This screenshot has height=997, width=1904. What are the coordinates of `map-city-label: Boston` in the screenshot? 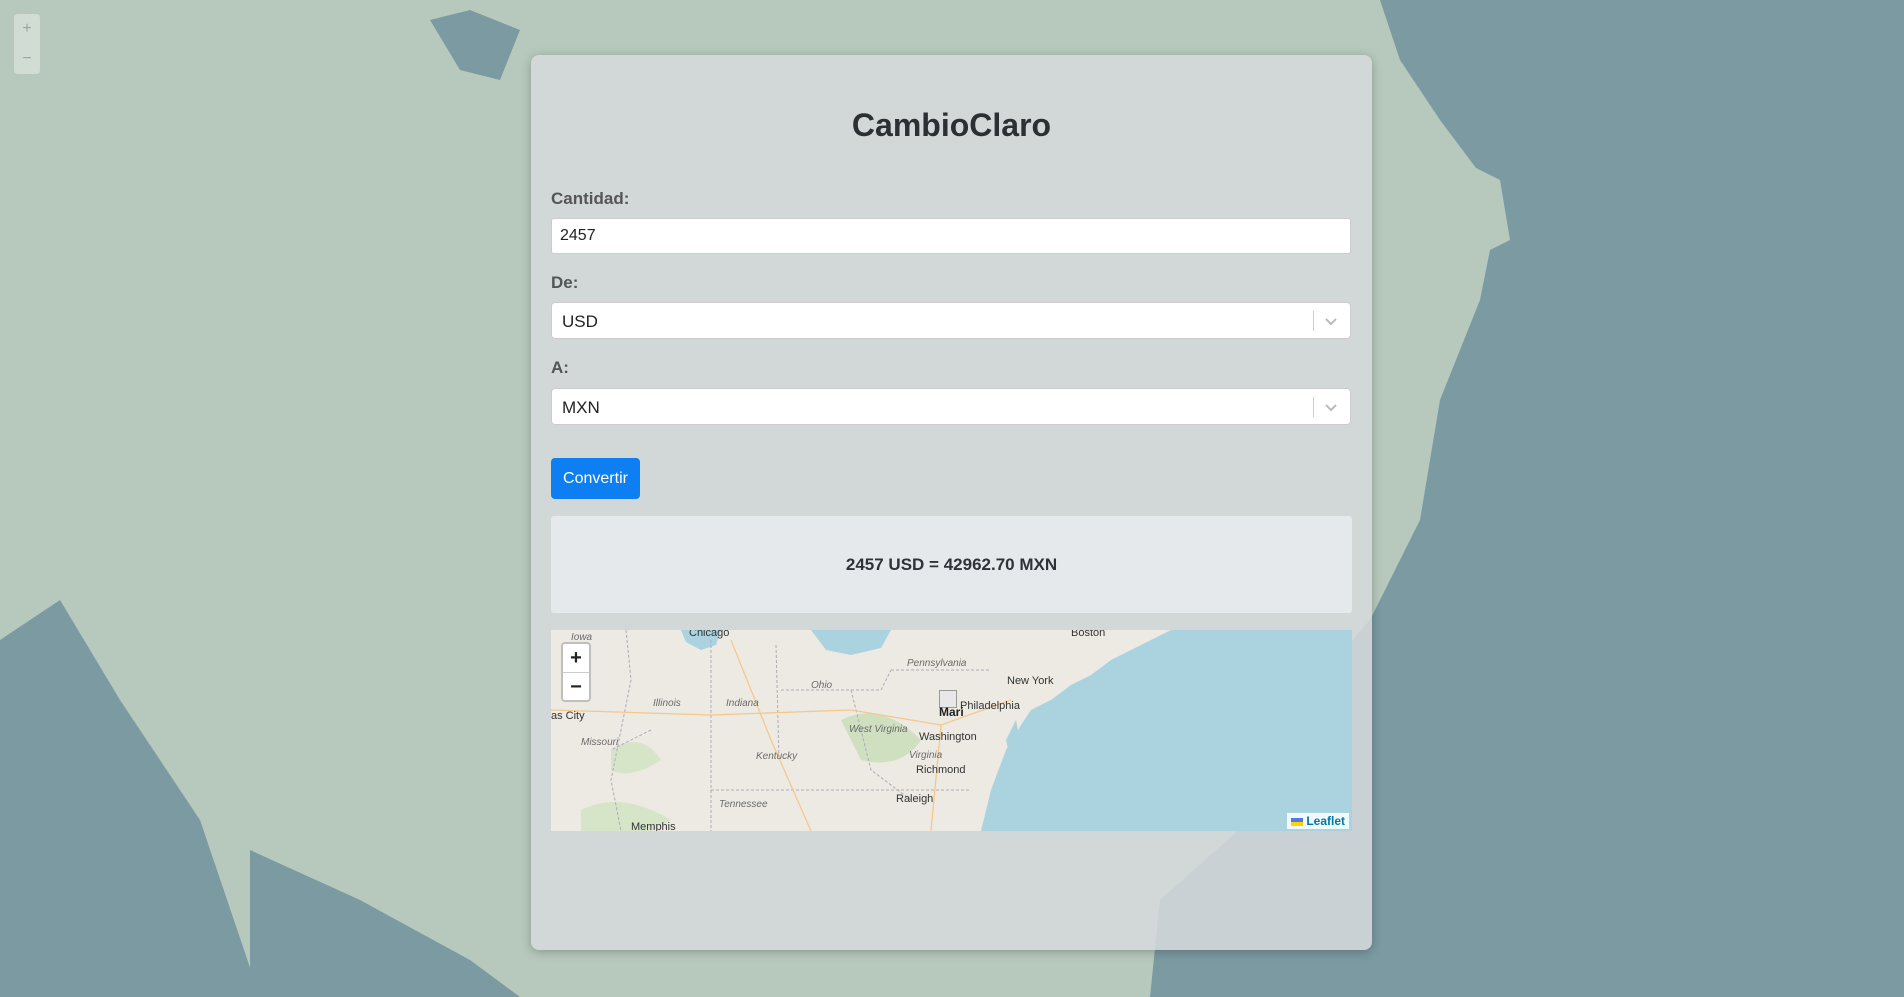 It's located at (1088, 634).